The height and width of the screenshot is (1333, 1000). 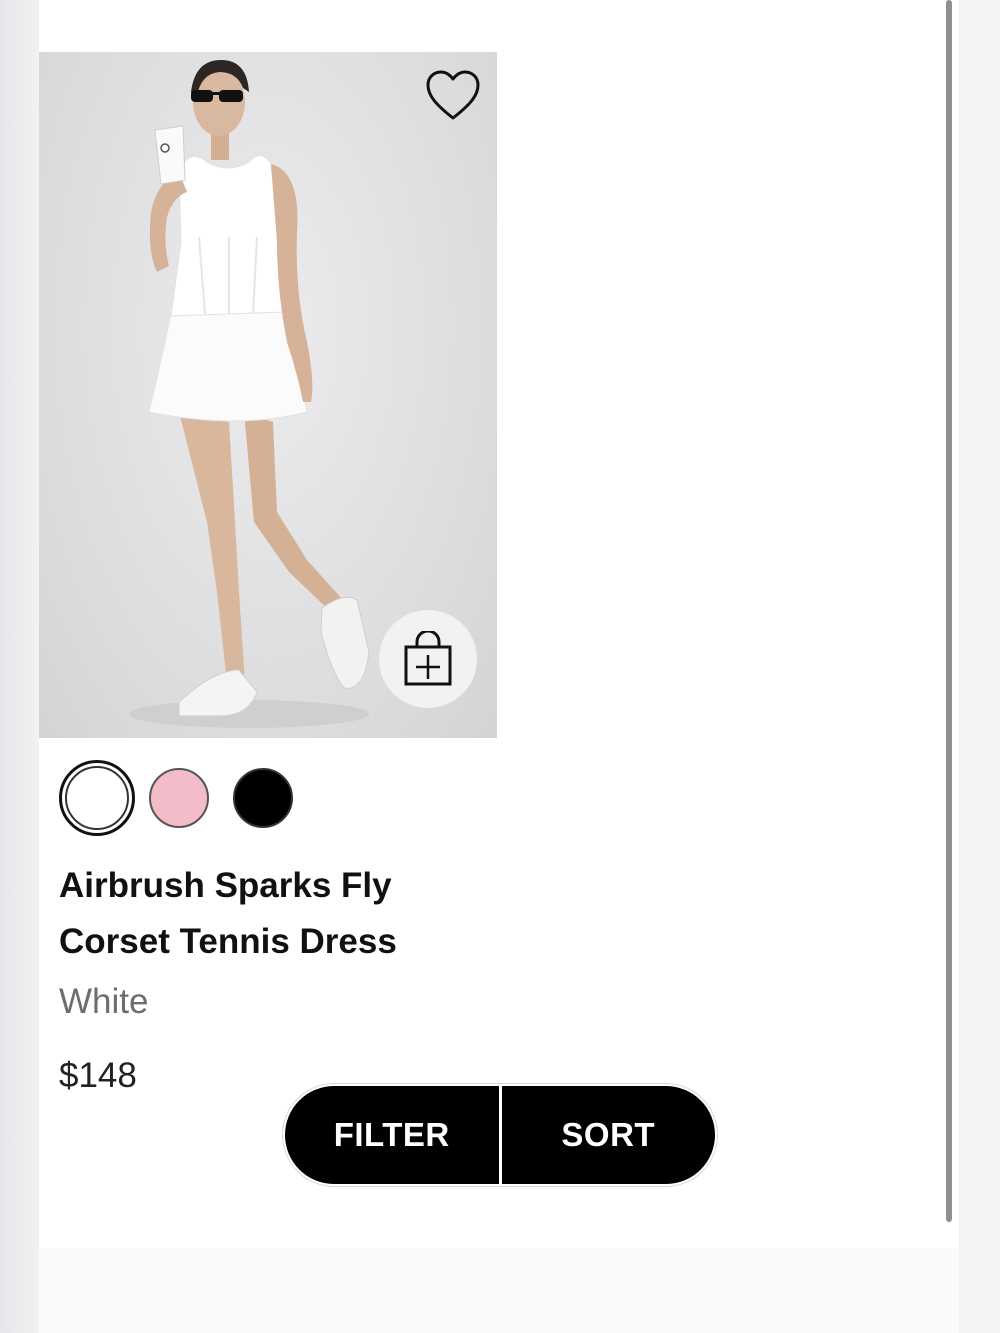 I want to click on product-name: Airbrush Sparks Fly Corset Tennis Dress, so click(x=269, y=914).